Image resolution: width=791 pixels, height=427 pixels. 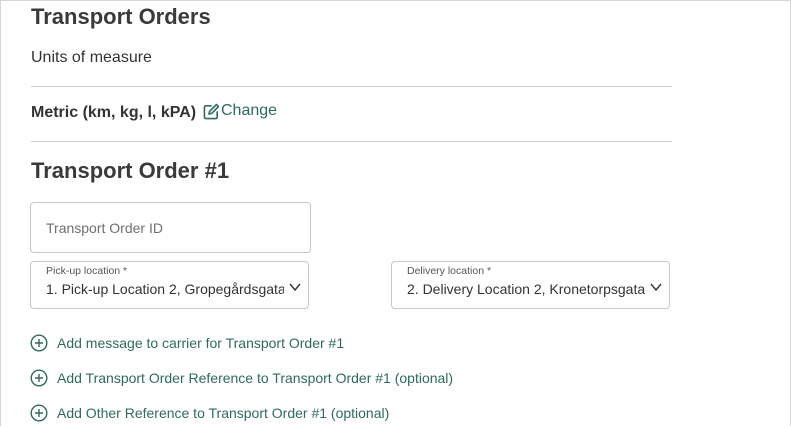 I want to click on transport-order-id-field, so click(x=170, y=227).